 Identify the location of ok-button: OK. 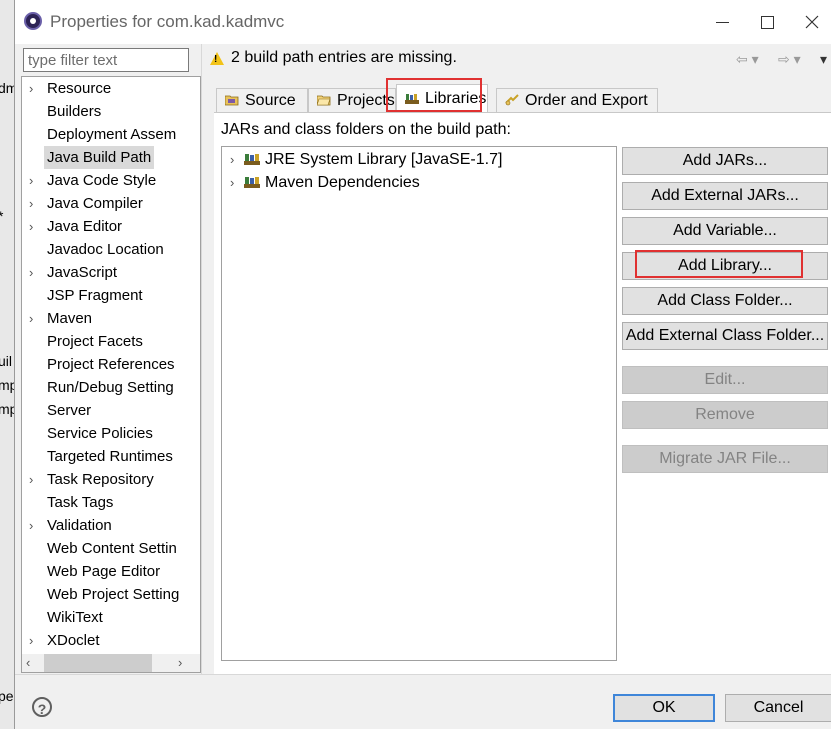
(664, 708).